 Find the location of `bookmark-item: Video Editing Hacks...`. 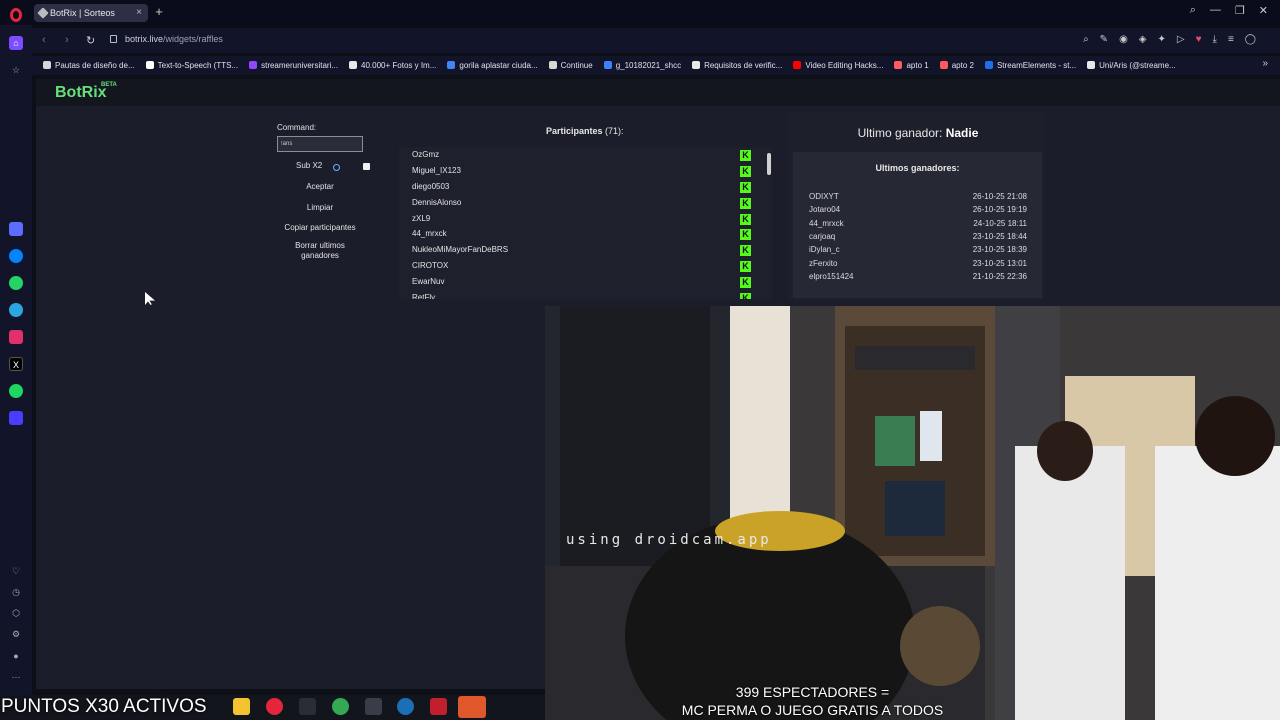

bookmark-item: Video Editing Hacks... is located at coordinates (838, 65).